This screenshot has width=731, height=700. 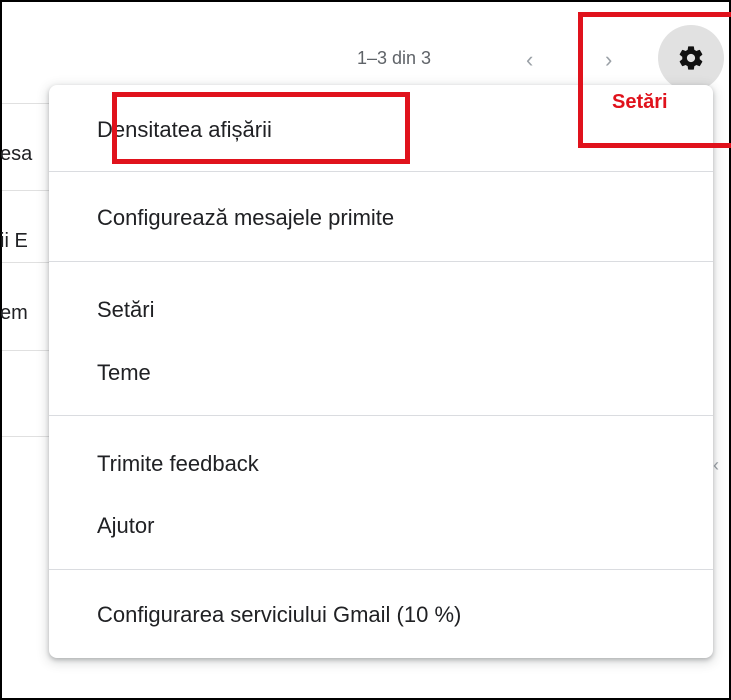 What do you see at coordinates (654, 80) in the screenshot?
I see `settings-highlight-box` at bounding box center [654, 80].